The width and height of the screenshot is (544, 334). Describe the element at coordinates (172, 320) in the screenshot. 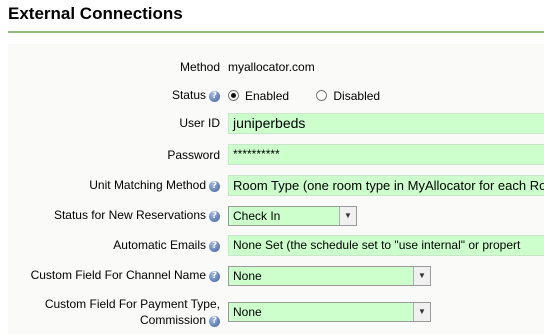

I see `payment-type-label-line2: Commission` at that location.